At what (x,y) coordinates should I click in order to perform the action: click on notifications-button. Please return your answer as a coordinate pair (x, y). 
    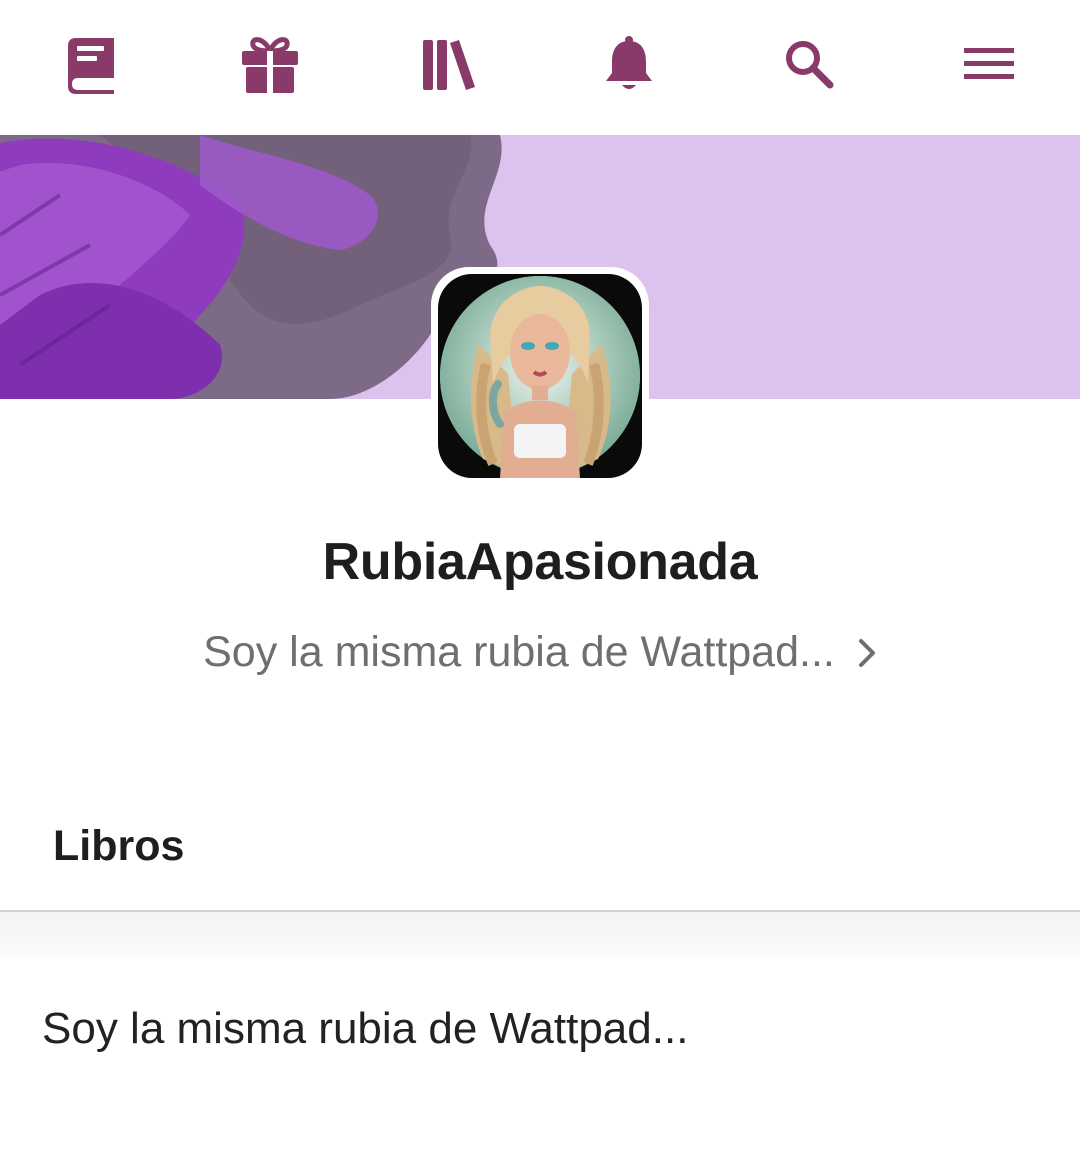
    Looking at the image, I should click on (629, 64).